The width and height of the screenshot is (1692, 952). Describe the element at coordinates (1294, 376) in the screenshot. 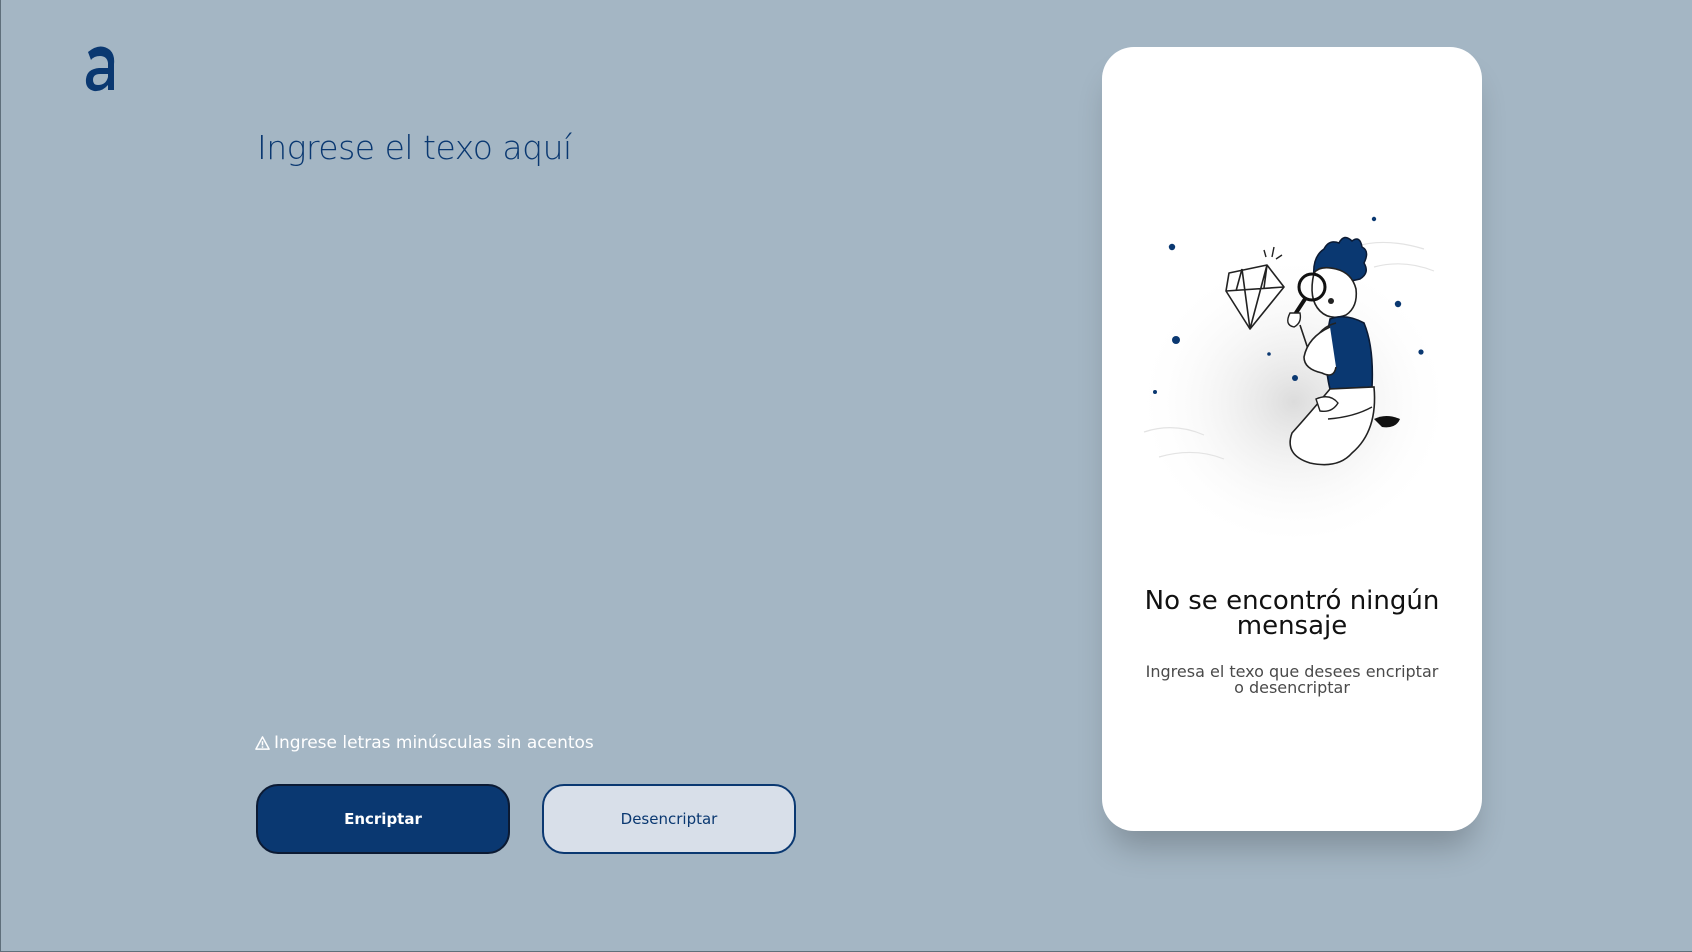

I see `person-with-magnifier-illustration` at that location.